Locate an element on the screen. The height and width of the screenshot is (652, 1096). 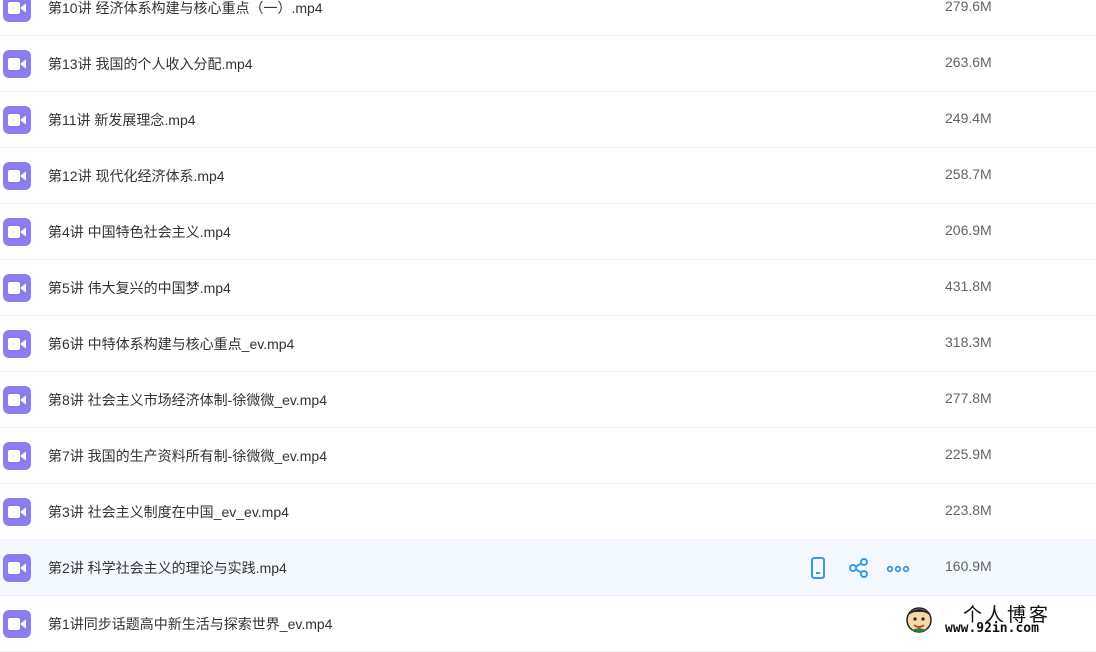
file-row: 第10讲 经济体系构建与核心重点（一）.mp4 279.6M is located at coordinates (548, 18).